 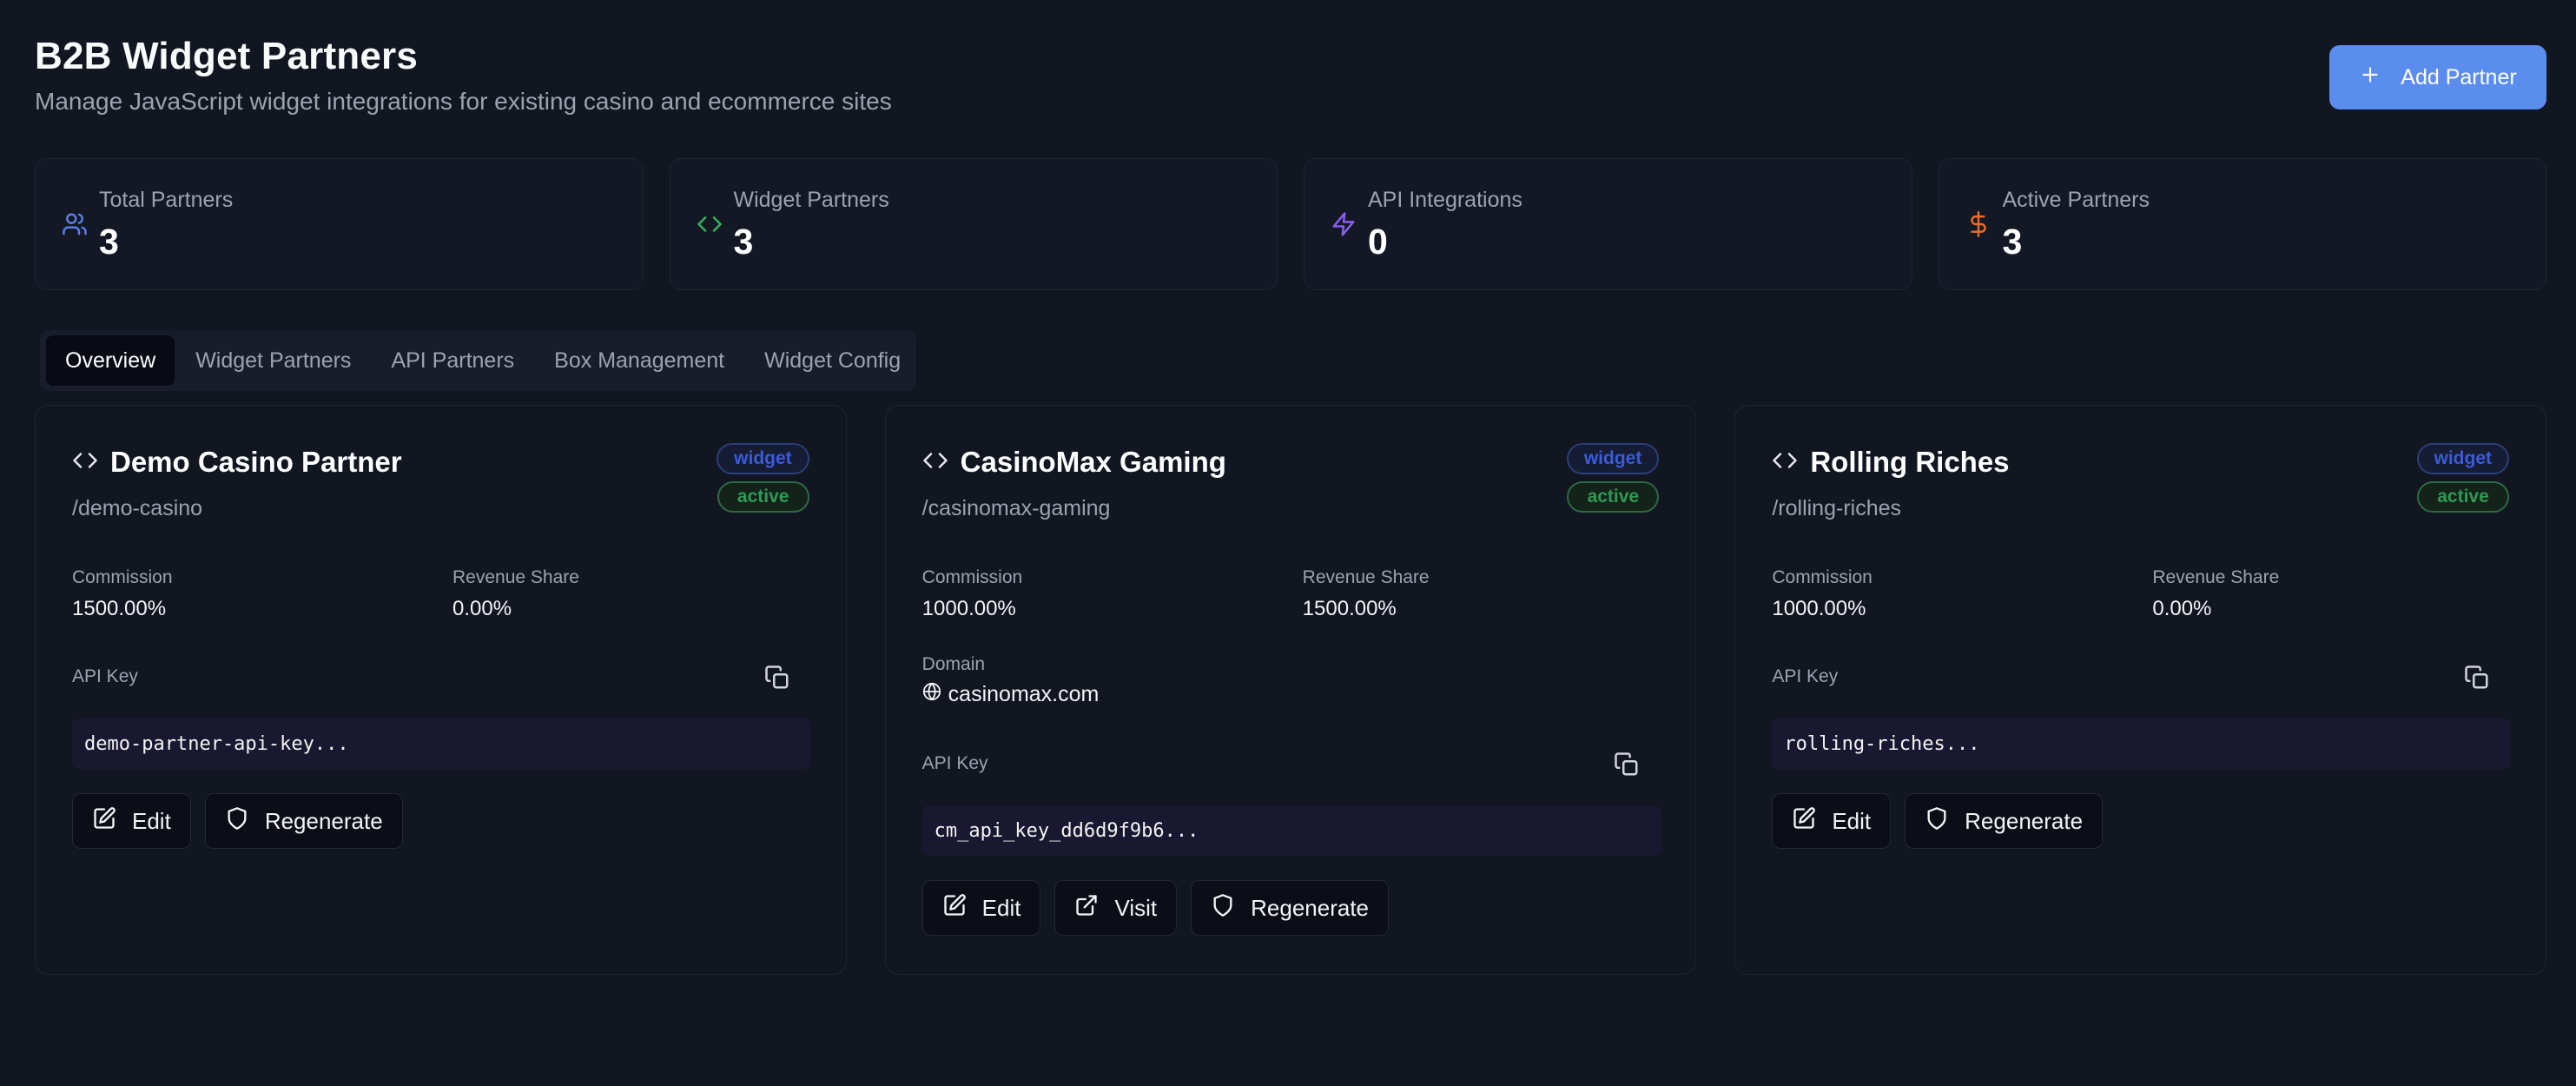 I want to click on domain-value: casinomax.com, so click(x=1011, y=694).